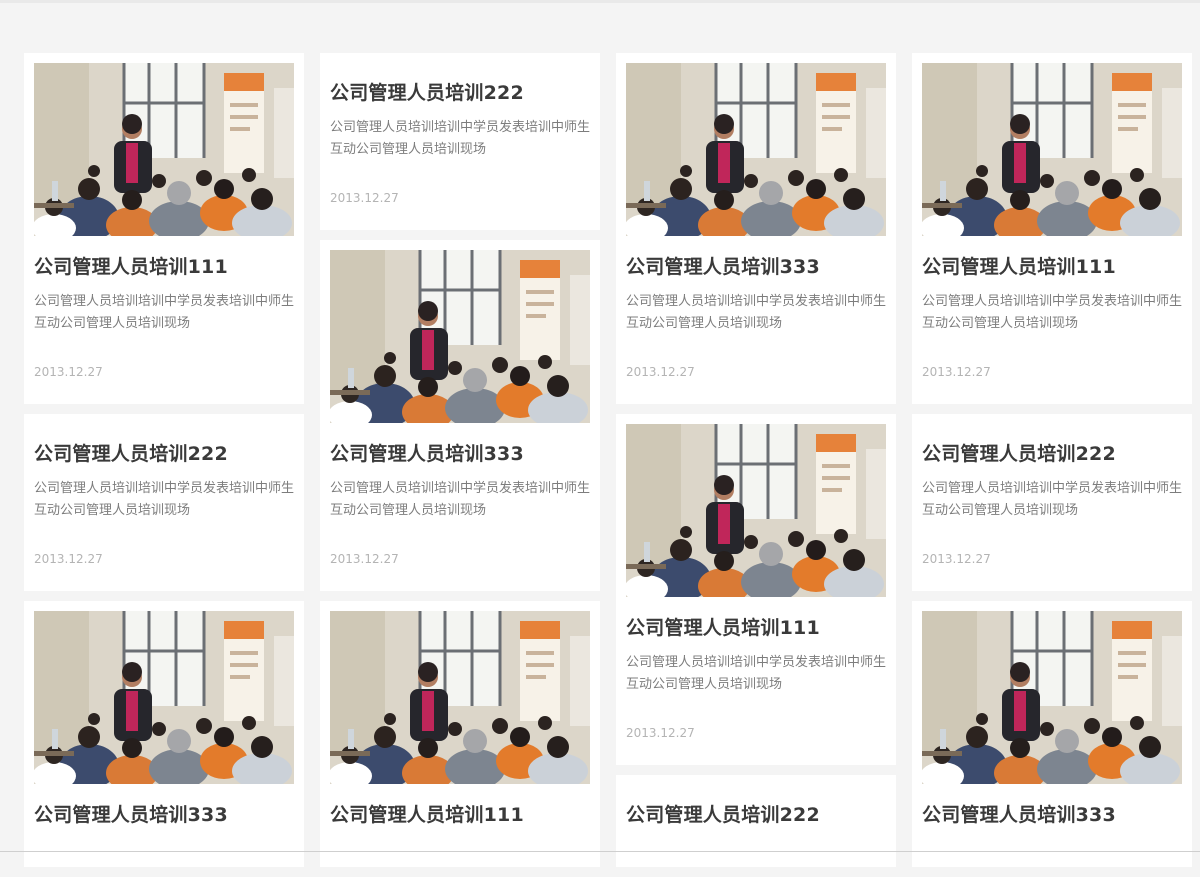 This screenshot has height=877, width=1200. I want to click on top-border, so click(600, 1).